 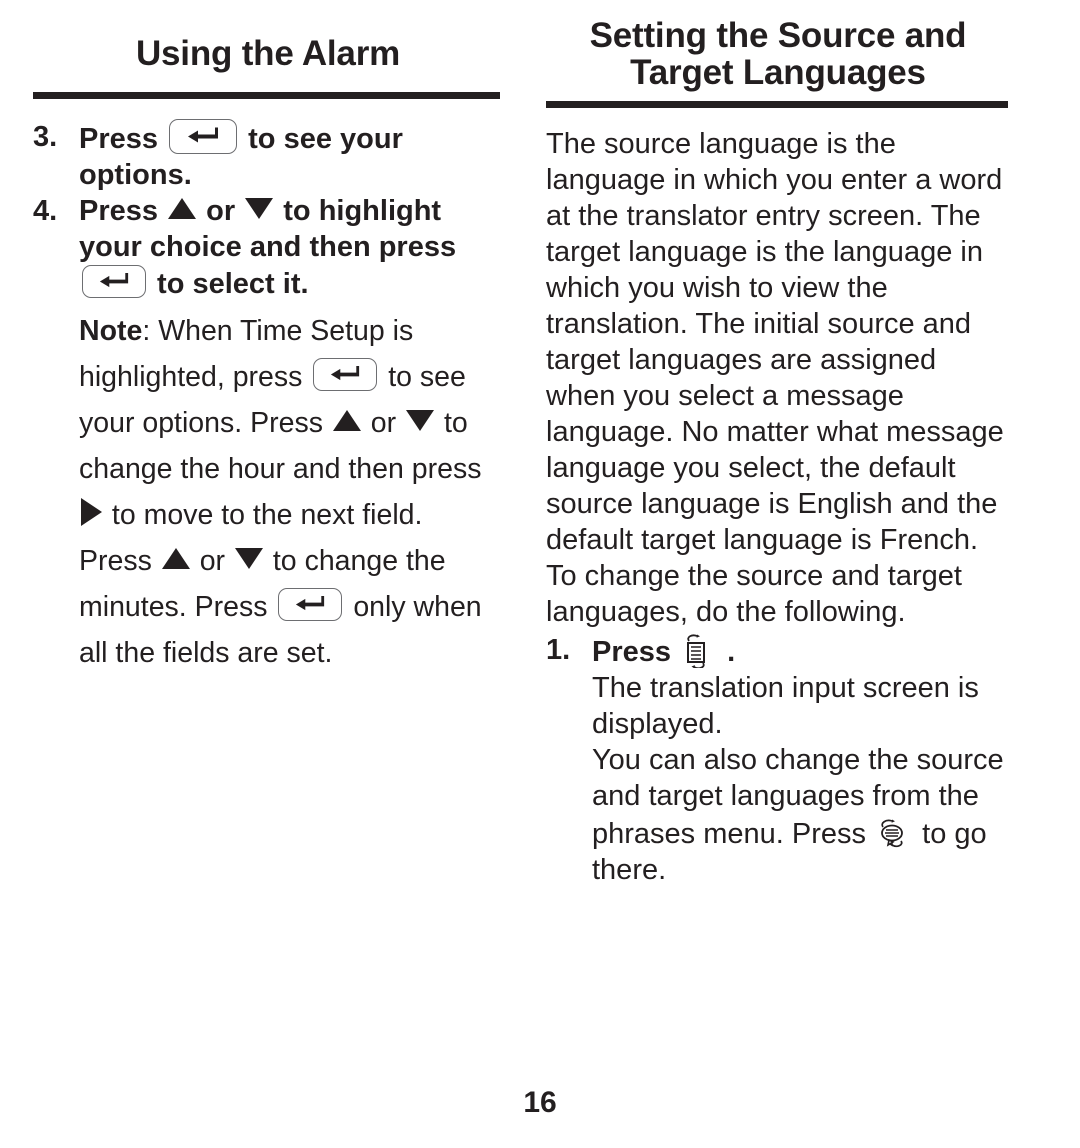 I want to click on page-number: 16, so click(x=540, y=1102).